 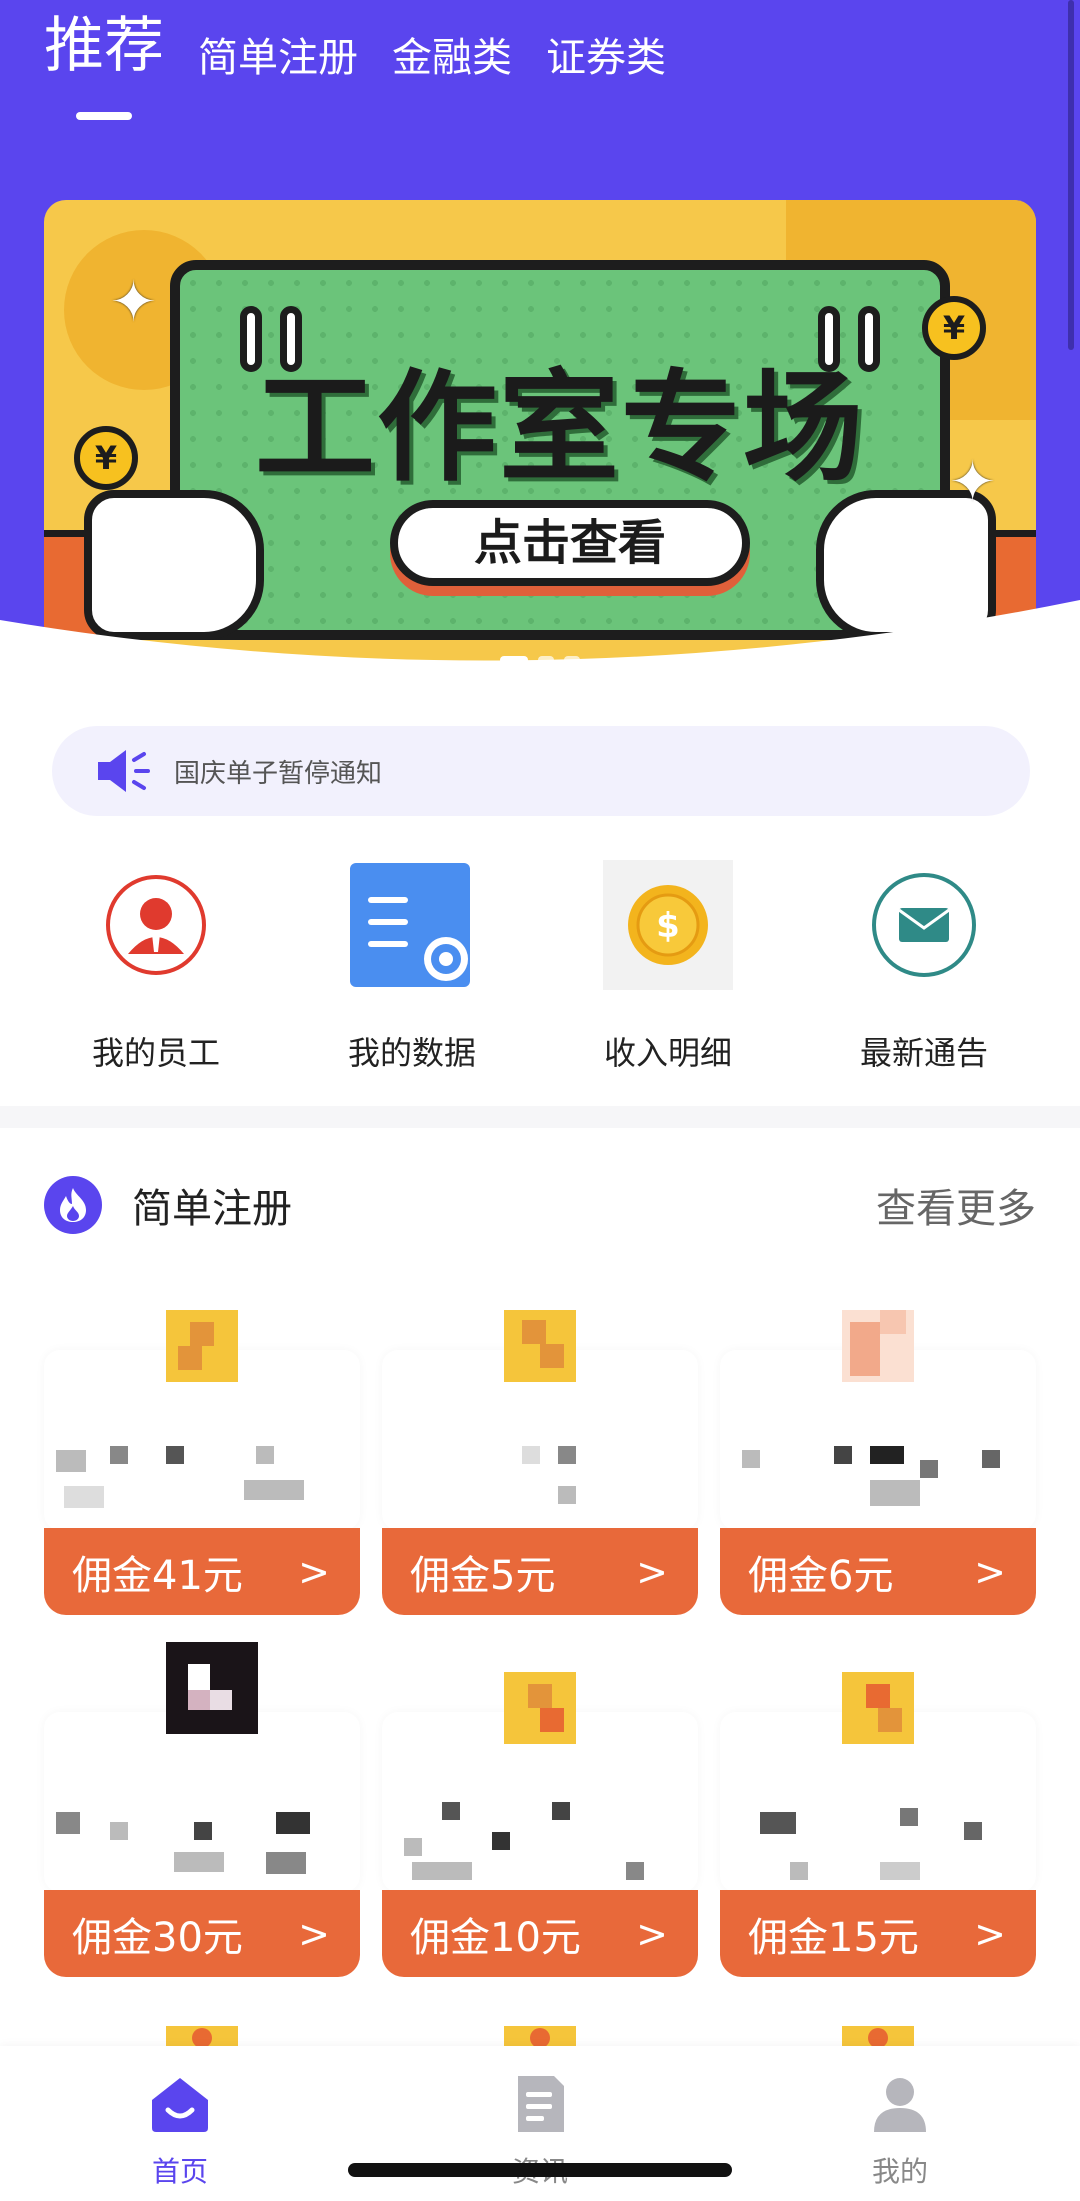 I want to click on product-card: 佣金30元 >, so click(x=202, y=1809).